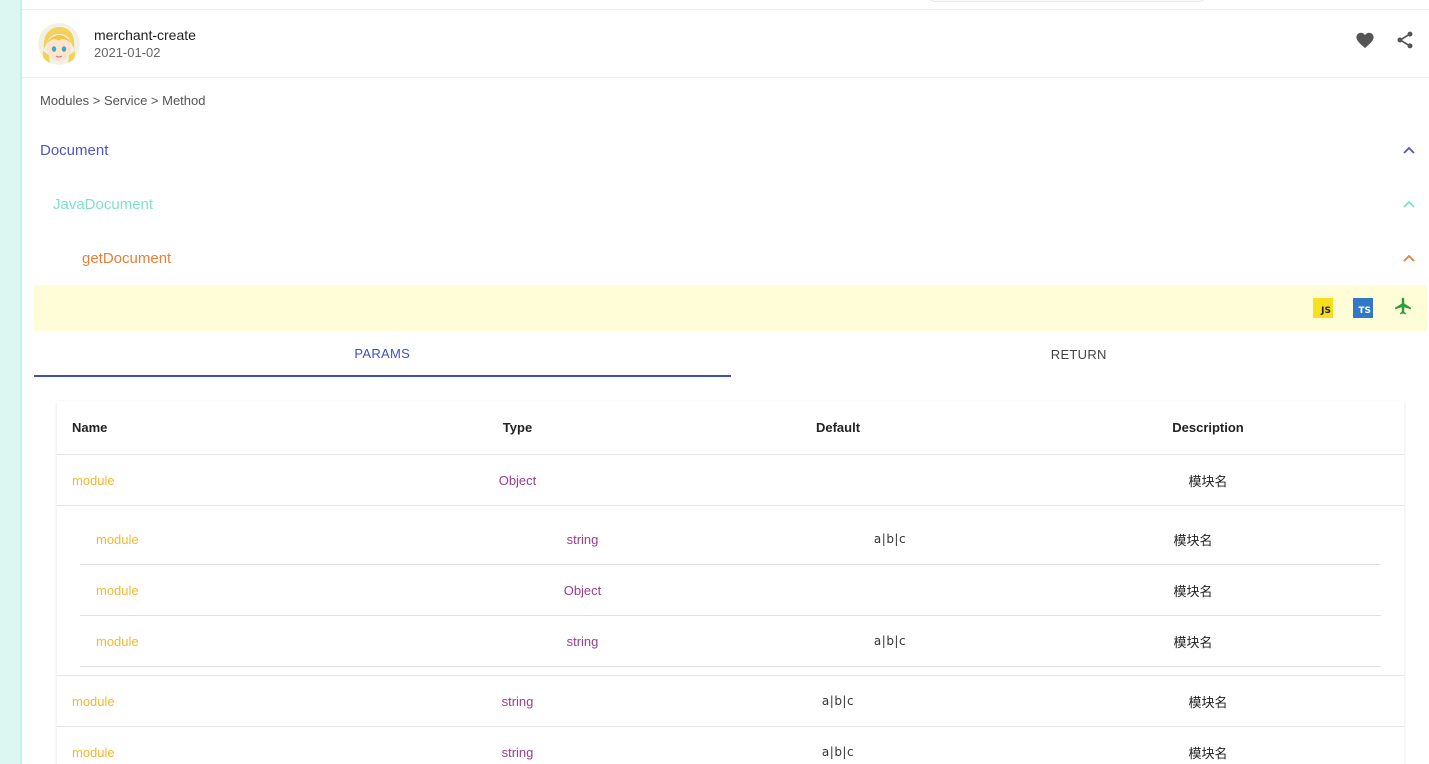 The height and width of the screenshot is (764, 1429). I want to click on heart-icon, so click(1365, 40).